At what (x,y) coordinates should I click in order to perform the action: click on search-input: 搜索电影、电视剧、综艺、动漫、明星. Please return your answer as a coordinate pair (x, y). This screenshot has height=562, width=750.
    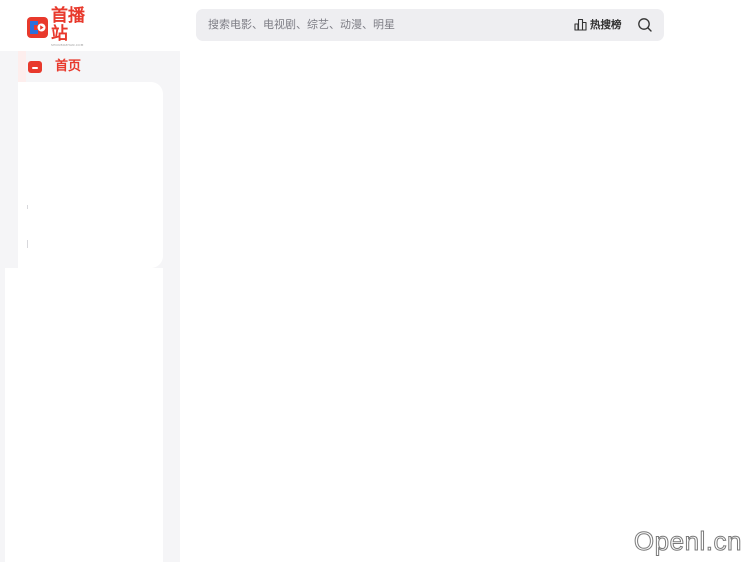
    Looking at the image, I should click on (301, 25).